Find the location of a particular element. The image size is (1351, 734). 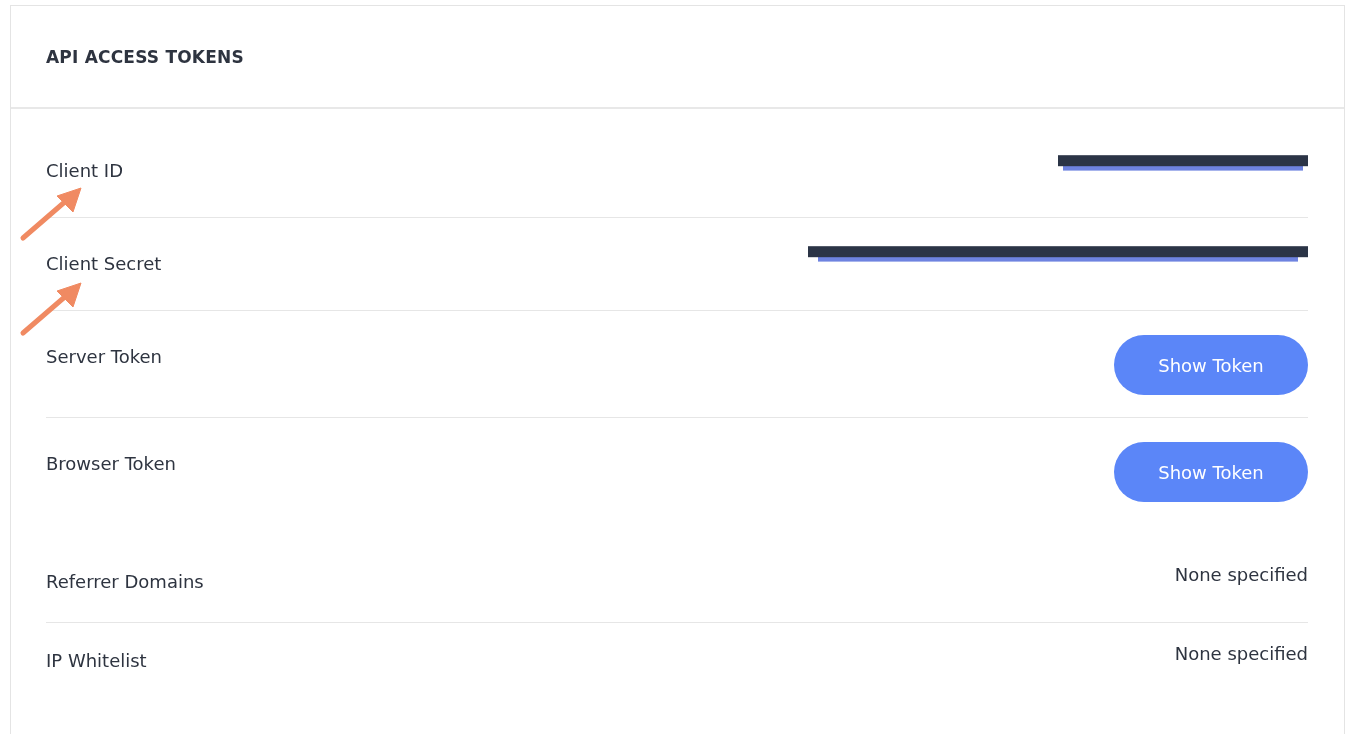

field-label: Client ID is located at coordinates (84, 171).